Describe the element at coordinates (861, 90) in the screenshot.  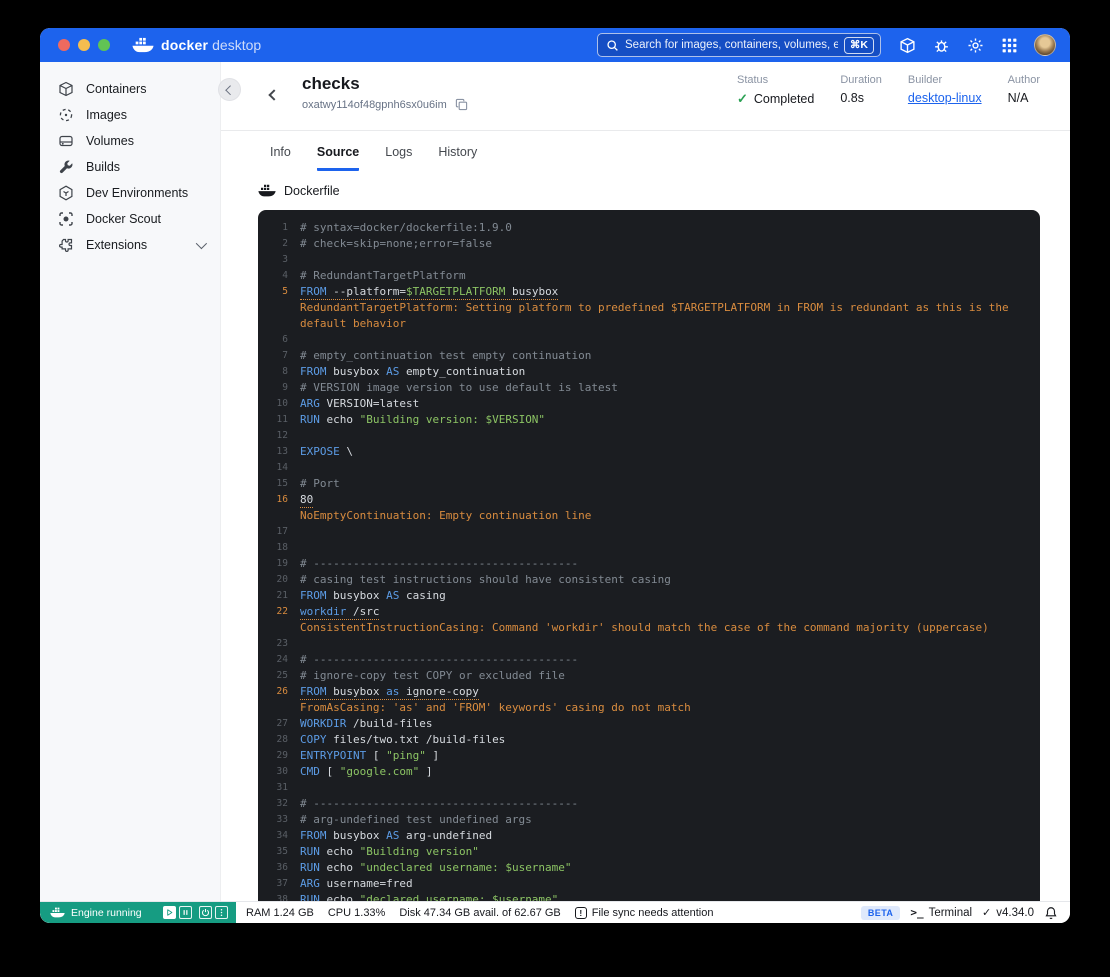
I see `meta-duration: Duration 0.8s` at that location.